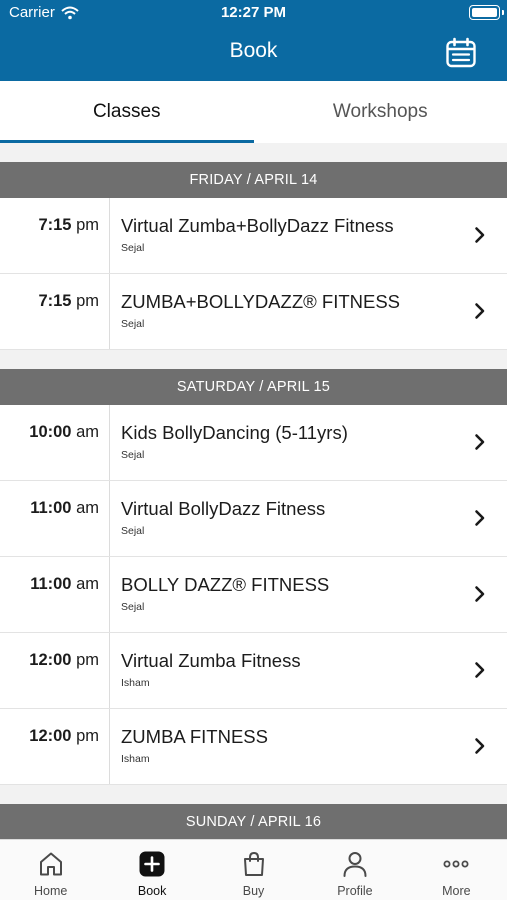 This screenshot has width=507, height=900. What do you see at coordinates (456, 864) in the screenshot?
I see `more-dots-icon` at bounding box center [456, 864].